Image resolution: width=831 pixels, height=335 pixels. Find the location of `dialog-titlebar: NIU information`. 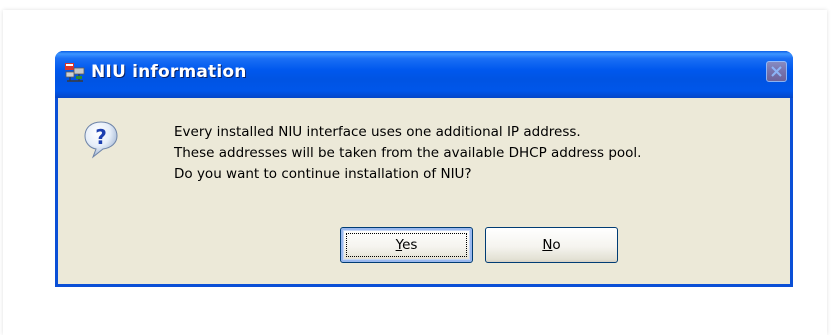

dialog-titlebar: NIU information is located at coordinates (424, 74).